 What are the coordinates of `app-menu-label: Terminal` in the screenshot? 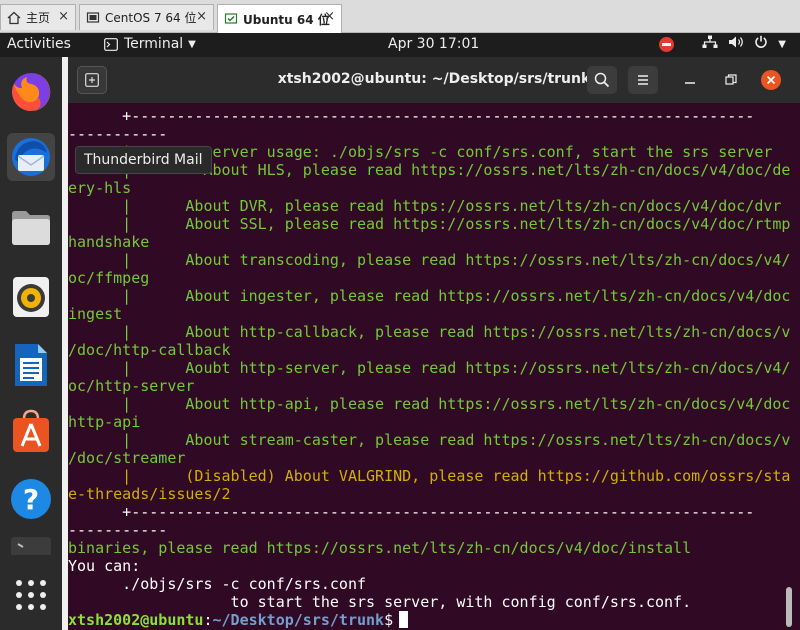 It's located at (154, 44).